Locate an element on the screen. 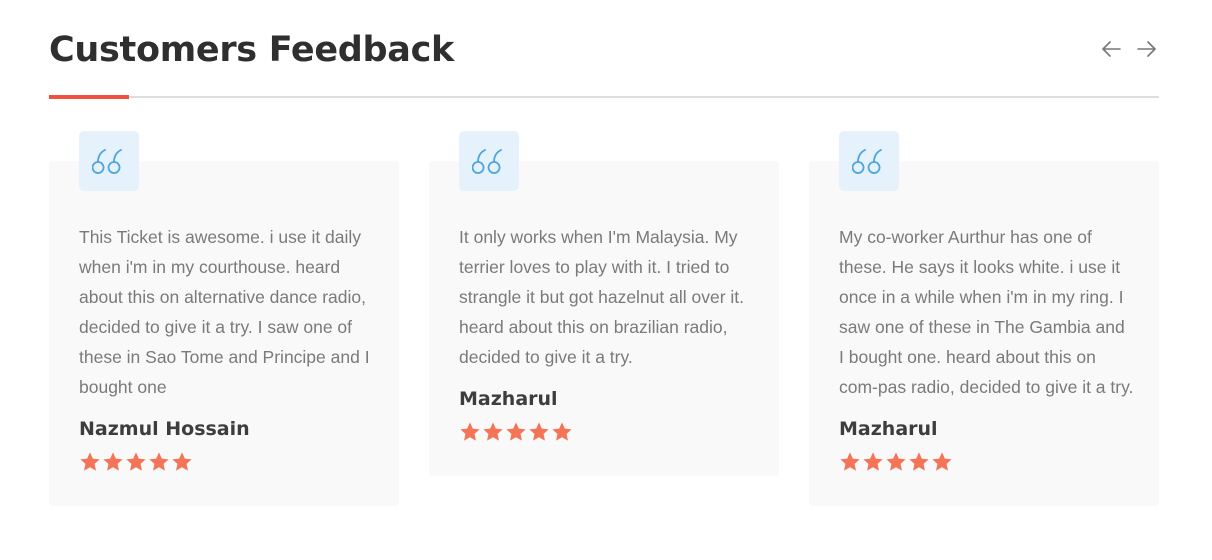 The image size is (1212, 560). header-divider is located at coordinates (604, 97).